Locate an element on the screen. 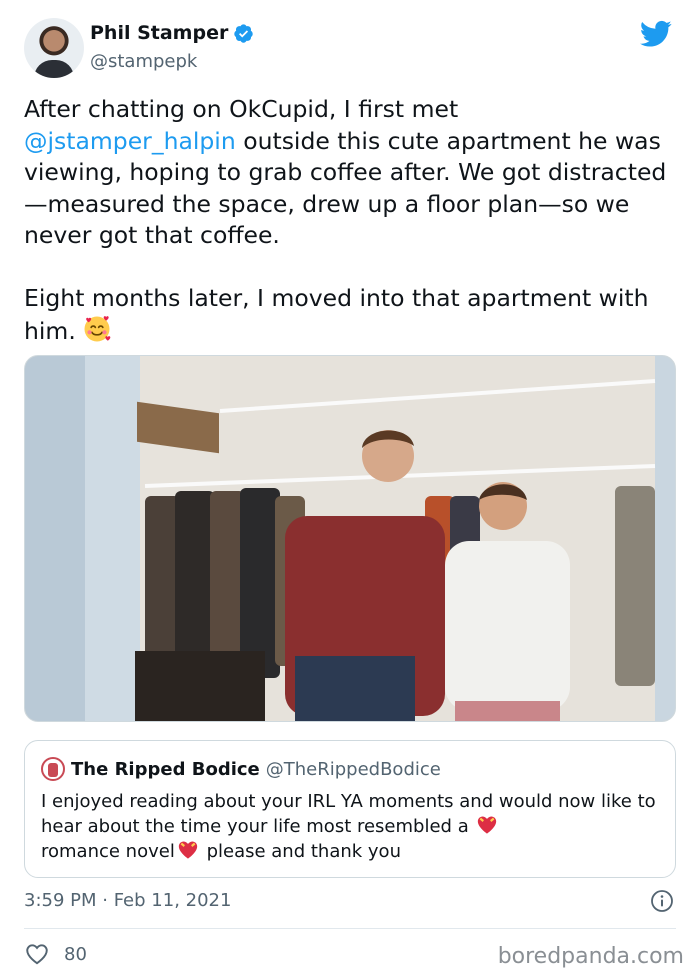  like-section: 80 is located at coordinates (55, 954).